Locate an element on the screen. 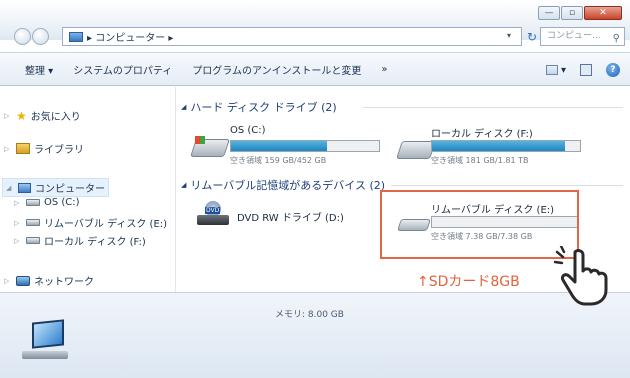 This screenshot has width=630, height=378. search-icon: ⚲ is located at coordinates (616, 38).